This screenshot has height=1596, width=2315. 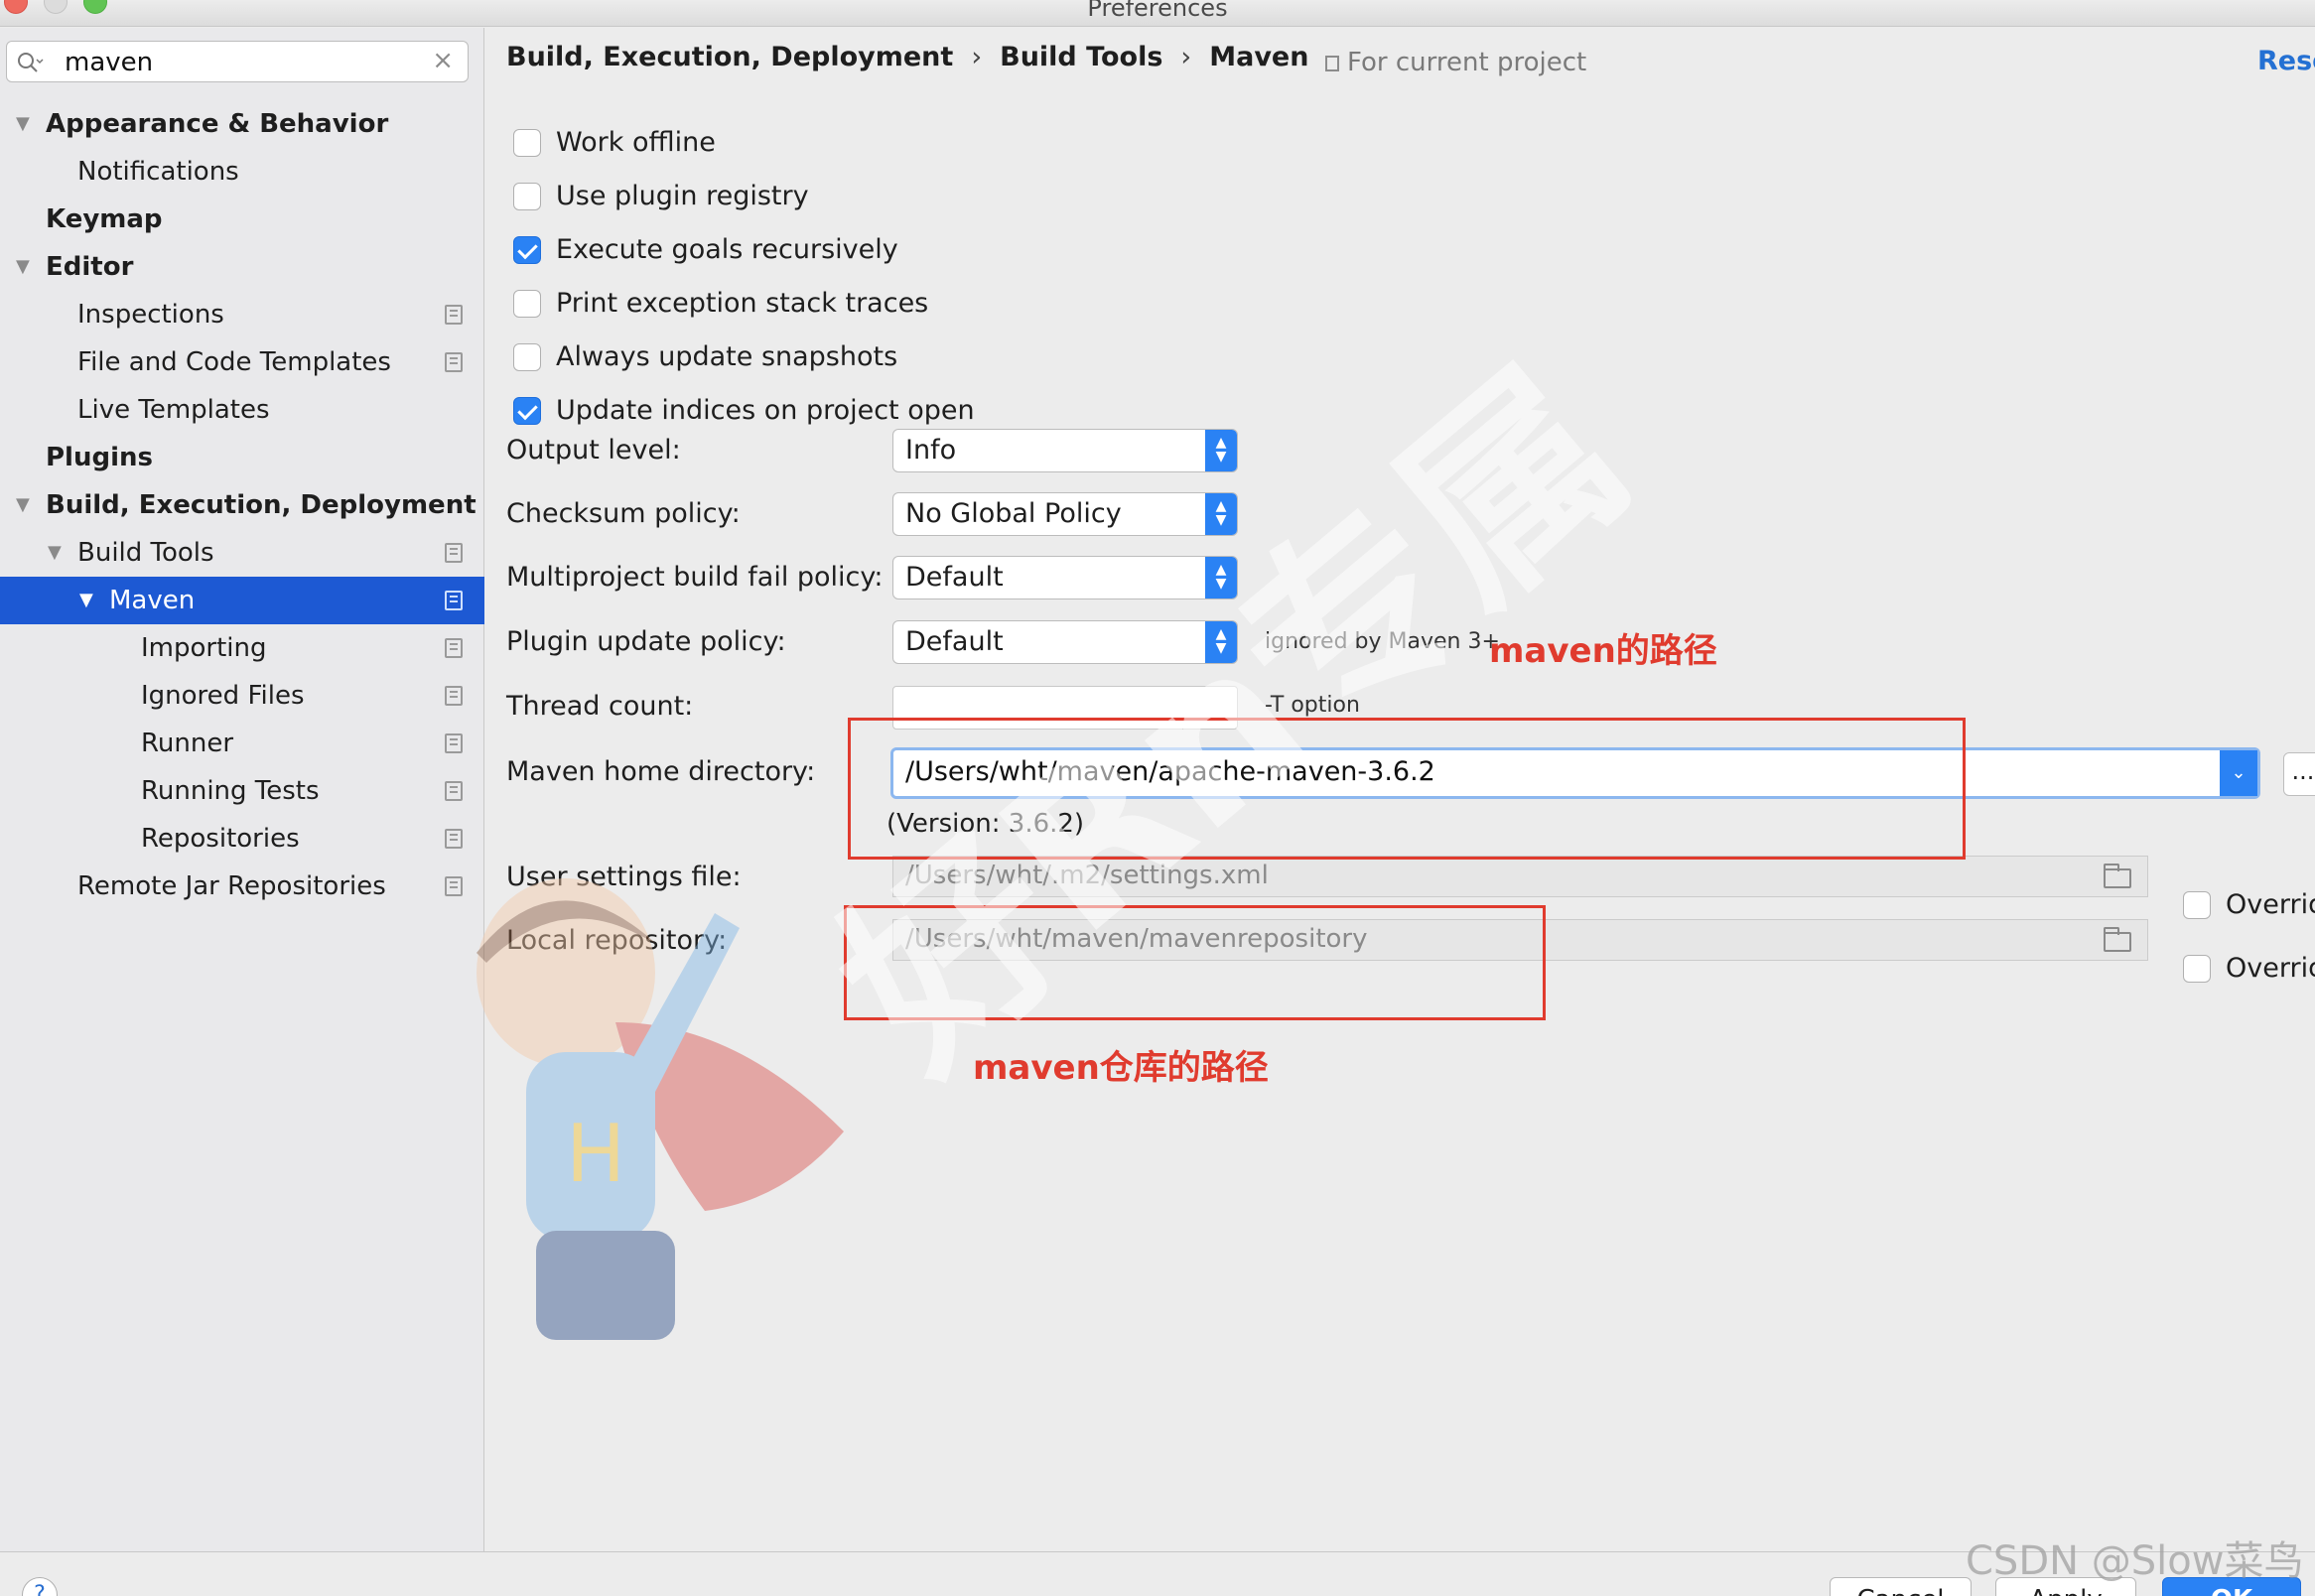 I want to click on search-input: maven ×, so click(x=237, y=61).